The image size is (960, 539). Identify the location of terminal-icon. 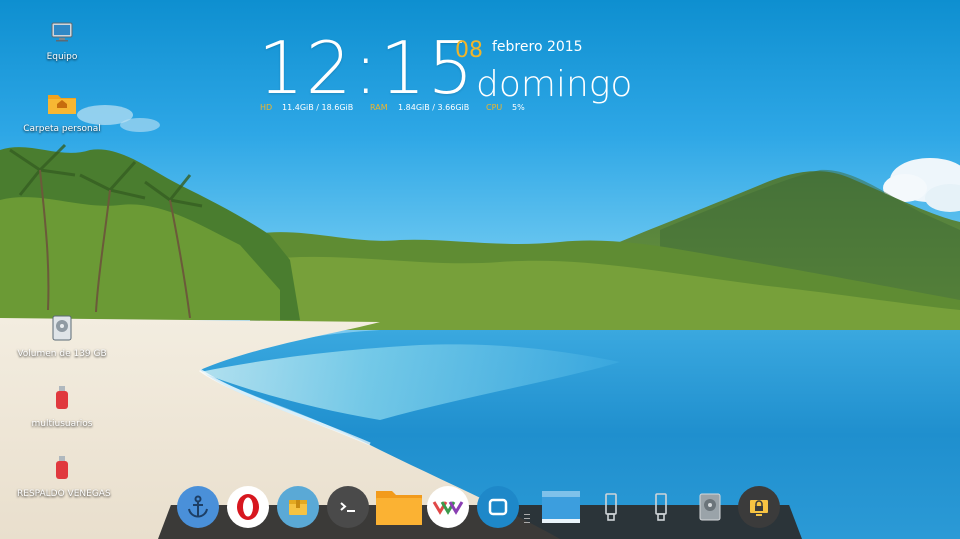
(347, 507).